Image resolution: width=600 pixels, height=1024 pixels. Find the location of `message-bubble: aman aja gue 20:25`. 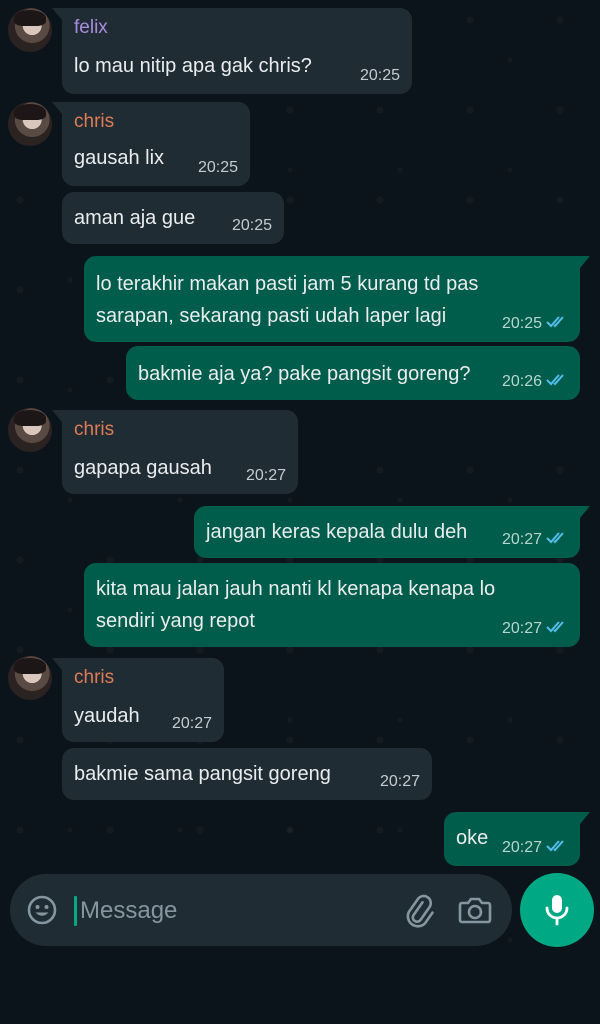

message-bubble: aman aja gue 20:25 is located at coordinates (173, 218).